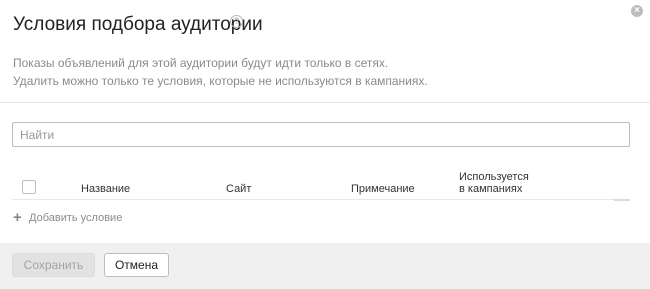 The width and height of the screenshot is (650, 289). I want to click on column-header-used-in-campaigns: Используется в кампаниях, so click(494, 183).